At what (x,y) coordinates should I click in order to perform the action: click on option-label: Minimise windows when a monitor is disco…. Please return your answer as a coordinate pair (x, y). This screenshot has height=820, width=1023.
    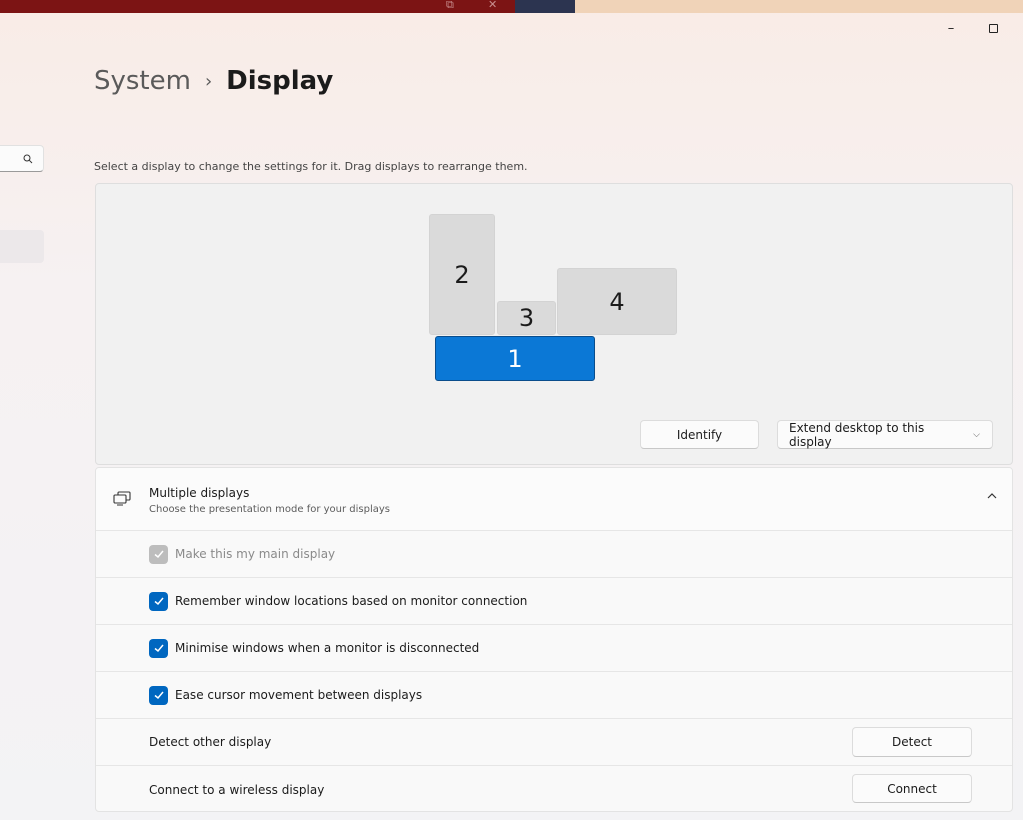
    Looking at the image, I should click on (327, 648).